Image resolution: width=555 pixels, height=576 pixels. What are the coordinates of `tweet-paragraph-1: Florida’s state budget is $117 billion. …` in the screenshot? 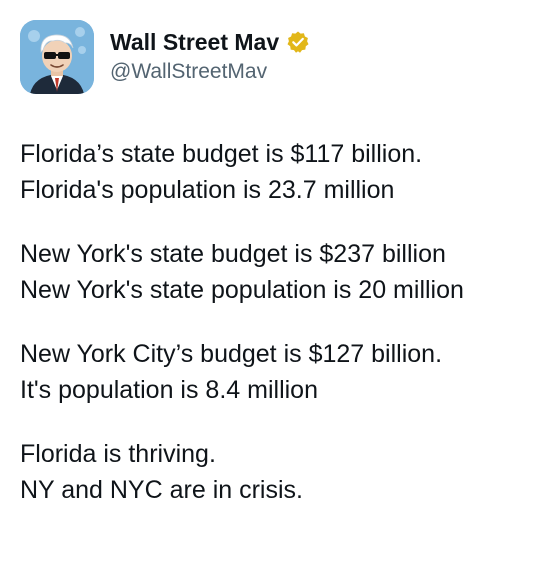 It's located at (277, 172).